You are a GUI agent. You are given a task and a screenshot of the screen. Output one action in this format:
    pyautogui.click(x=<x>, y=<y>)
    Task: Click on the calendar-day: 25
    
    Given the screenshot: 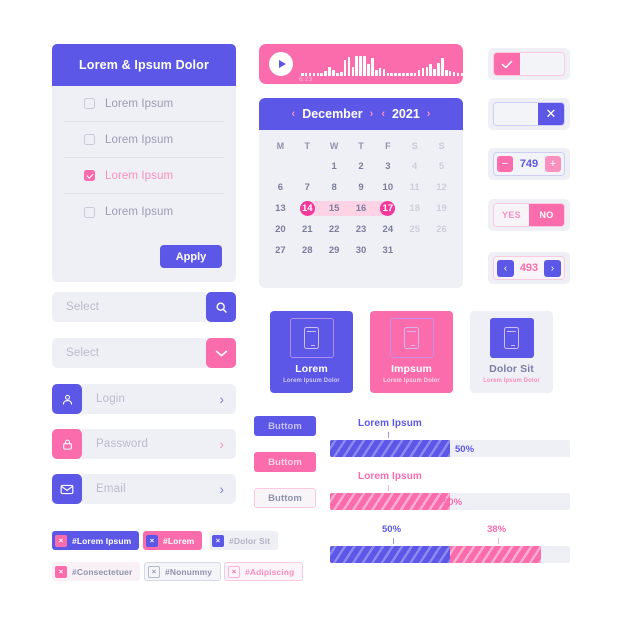 What is the action you would take?
    pyautogui.click(x=414, y=229)
    